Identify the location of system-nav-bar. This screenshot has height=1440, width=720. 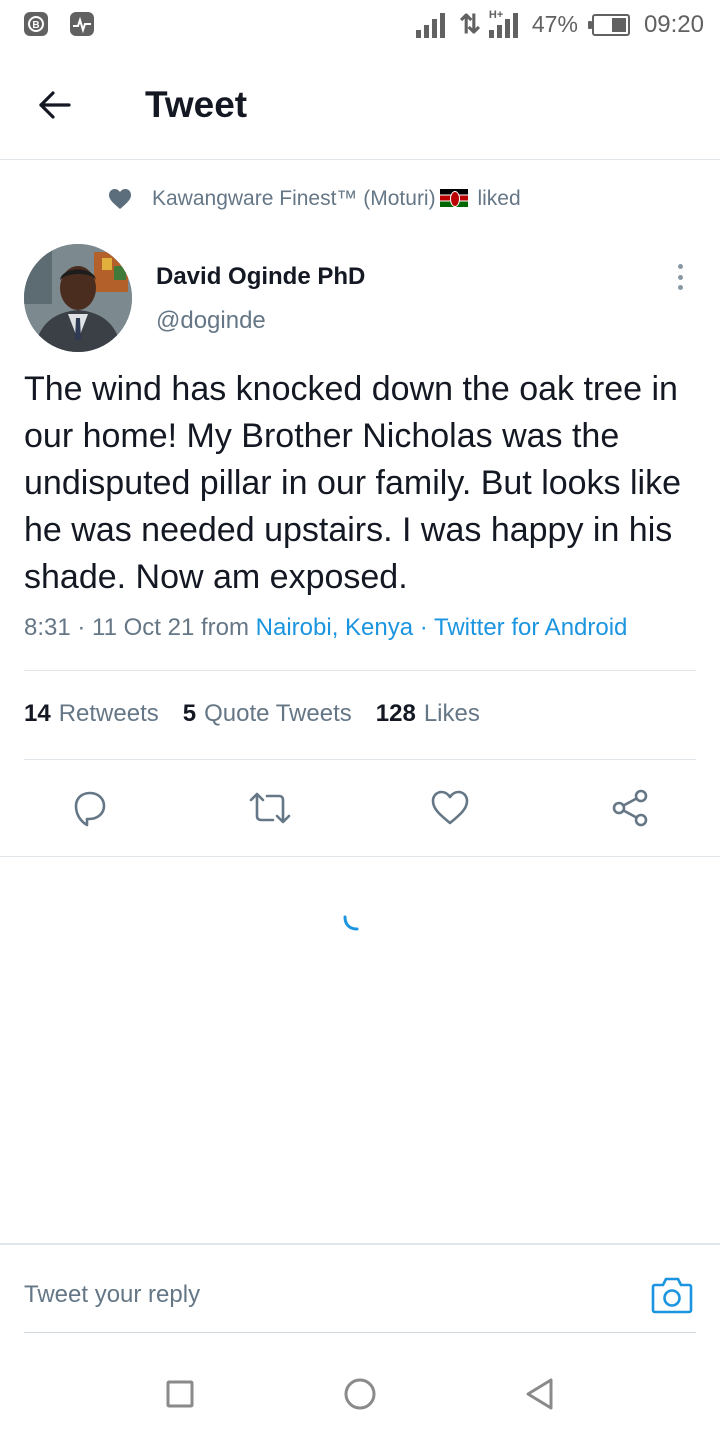
(360, 1395).